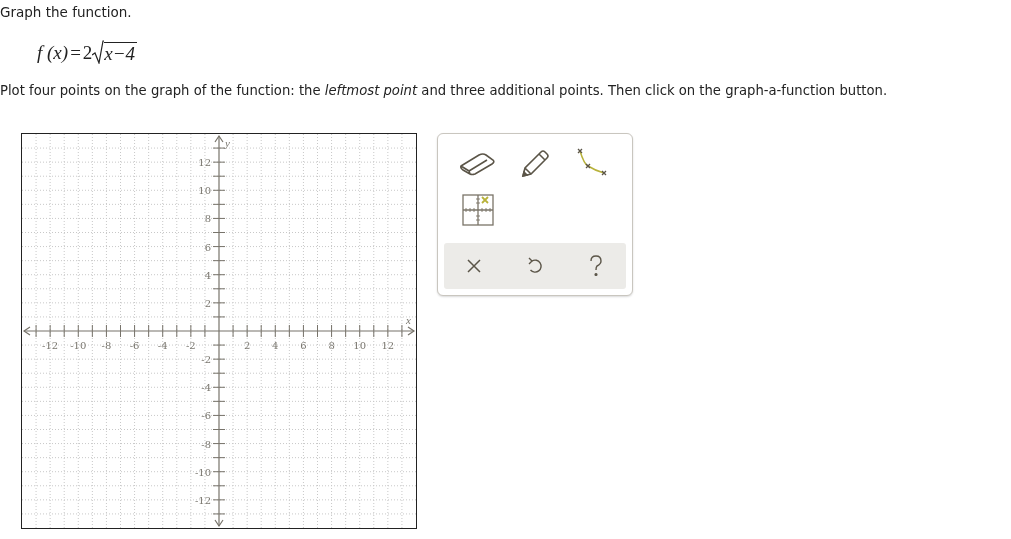  Describe the element at coordinates (535, 266) in the screenshot. I see `undo-icon` at that location.